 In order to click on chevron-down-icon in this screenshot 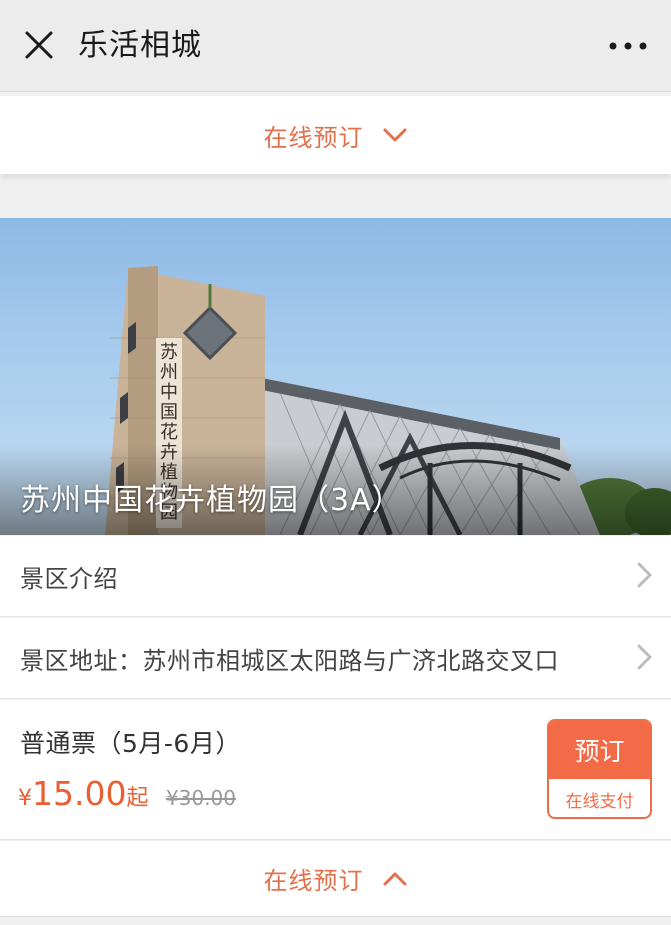, I will do `click(395, 135)`.